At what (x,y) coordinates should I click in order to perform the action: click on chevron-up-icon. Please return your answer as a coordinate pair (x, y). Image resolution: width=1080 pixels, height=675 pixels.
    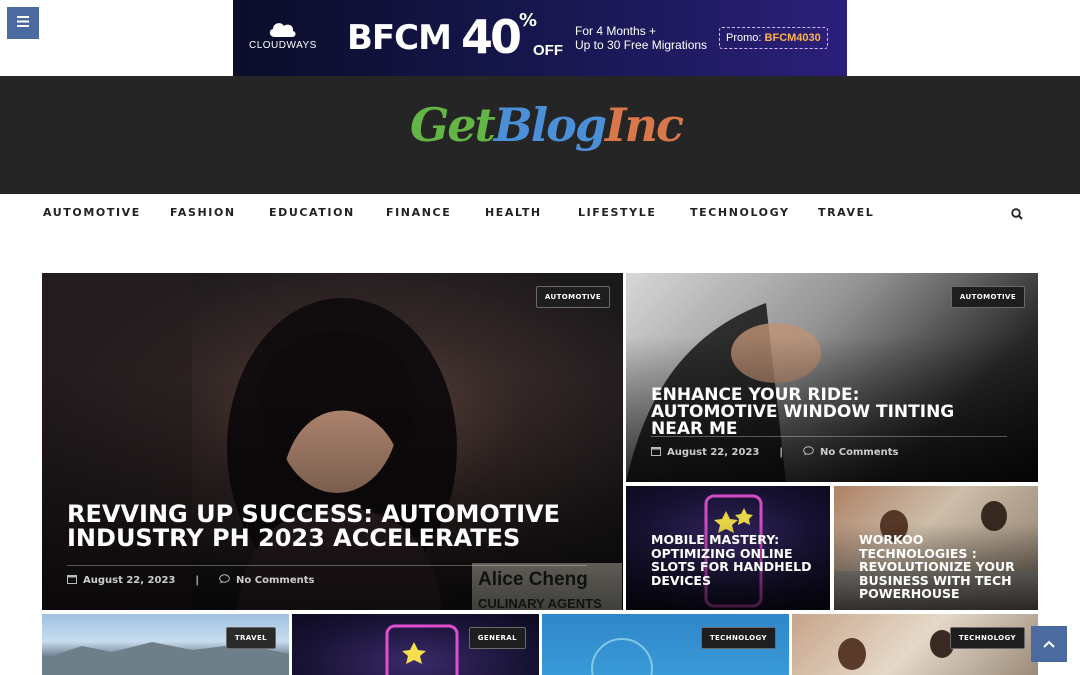
    Looking at the image, I should click on (1049, 644).